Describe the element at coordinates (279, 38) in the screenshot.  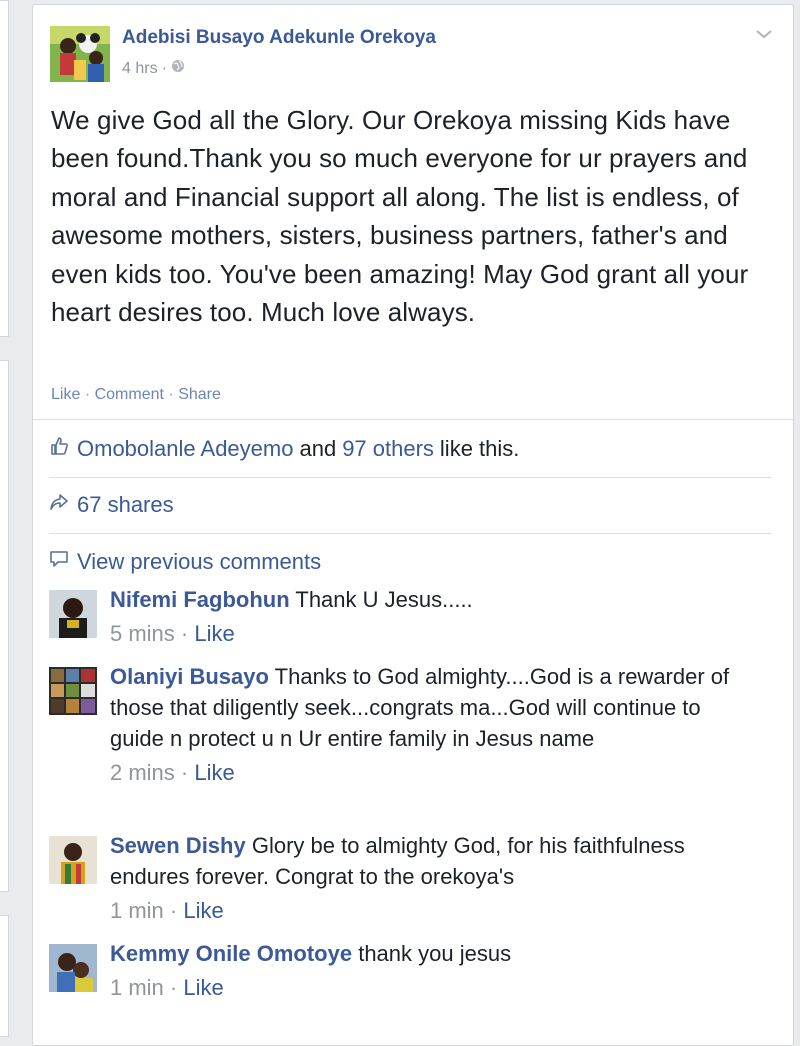
I see `author-name: Adebisi Busayo Adekunle Orekoya` at that location.